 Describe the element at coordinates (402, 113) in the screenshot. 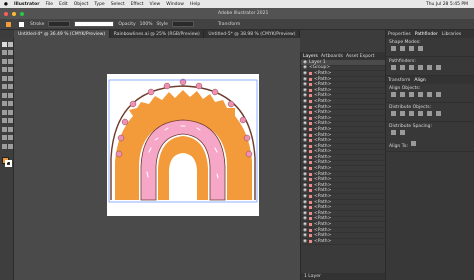

I see `dist-vcenter-icon` at that location.